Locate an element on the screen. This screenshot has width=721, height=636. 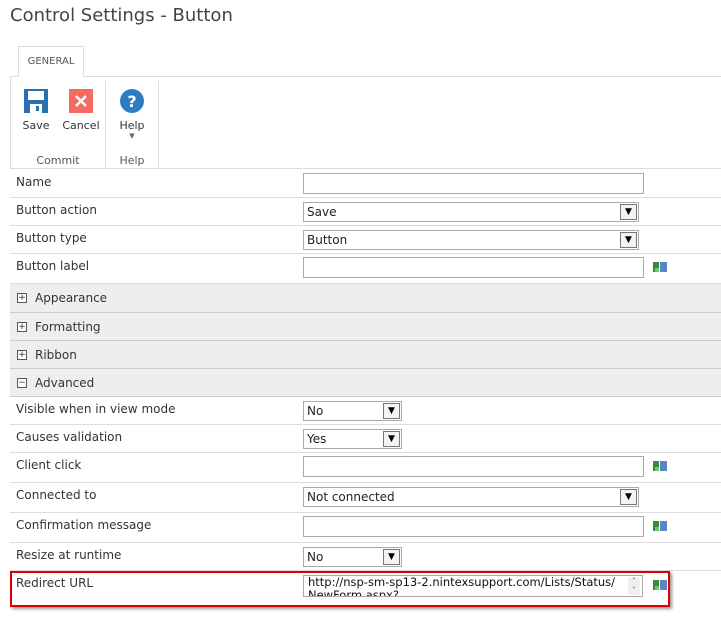
field-label: Button action is located at coordinates (56, 210).